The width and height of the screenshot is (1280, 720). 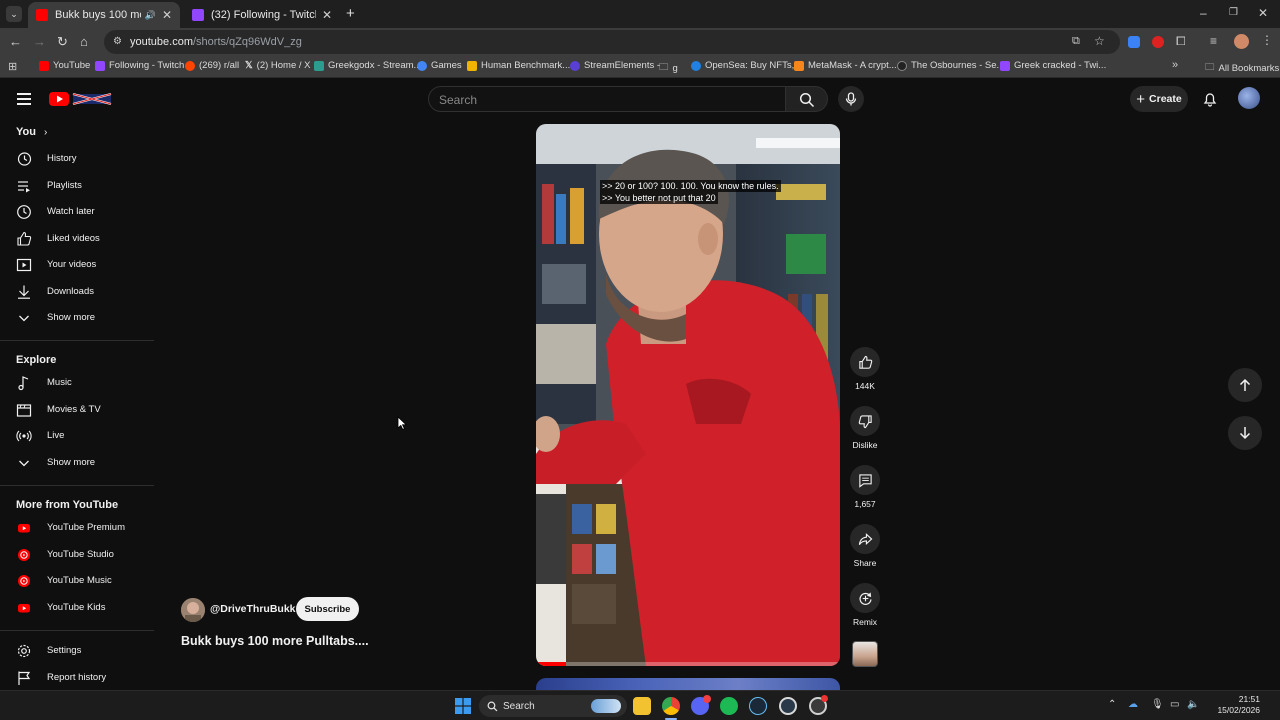 What do you see at coordinates (553, 706) in the screenshot?
I see `taskbar-search-box: Search` at bounding box center [553, 706].